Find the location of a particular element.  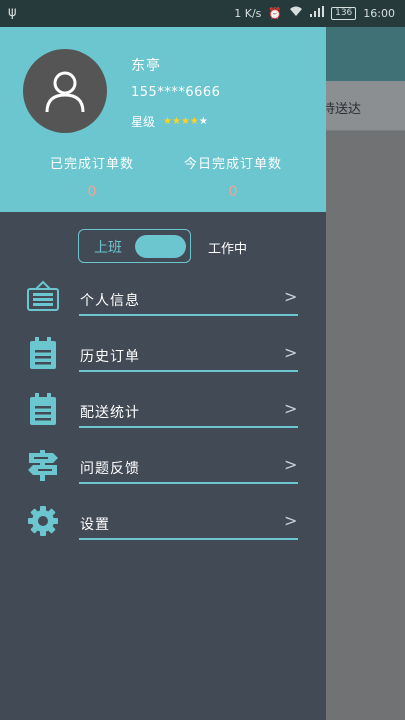

stat-today-orders: 今日完成订单数 0 is located at coordinates (233, 176).